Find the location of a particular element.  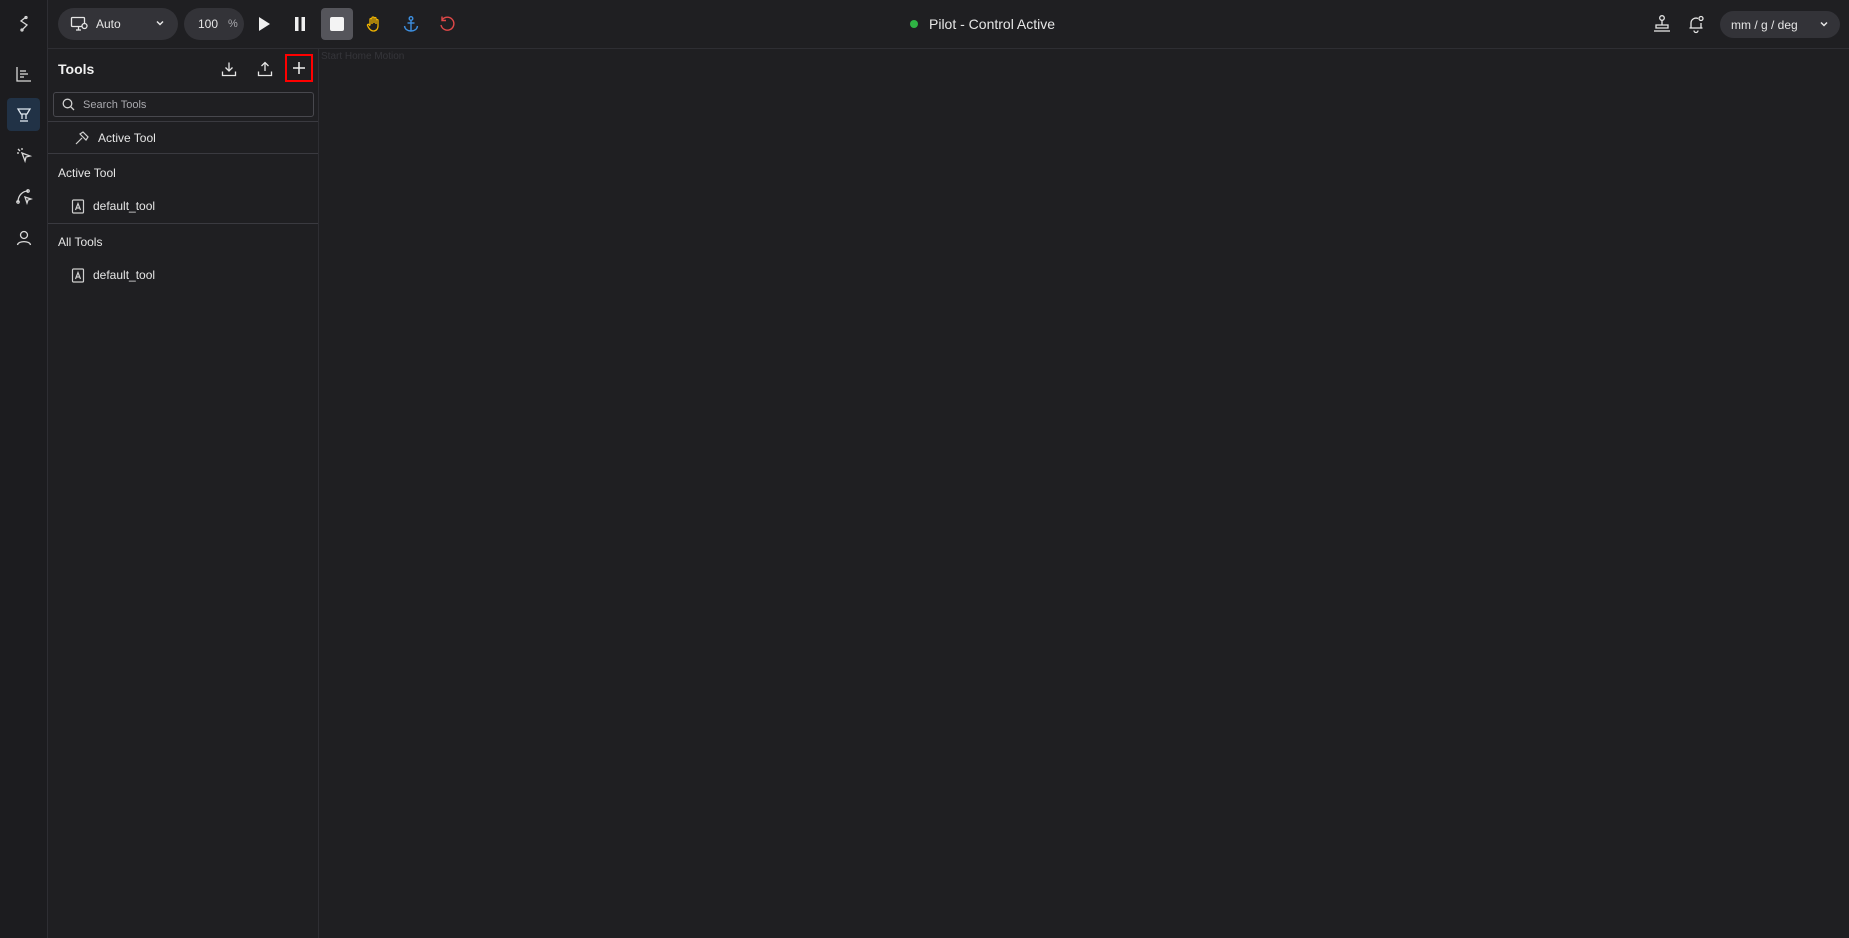

user-icon is located at coordinates (23, 237).